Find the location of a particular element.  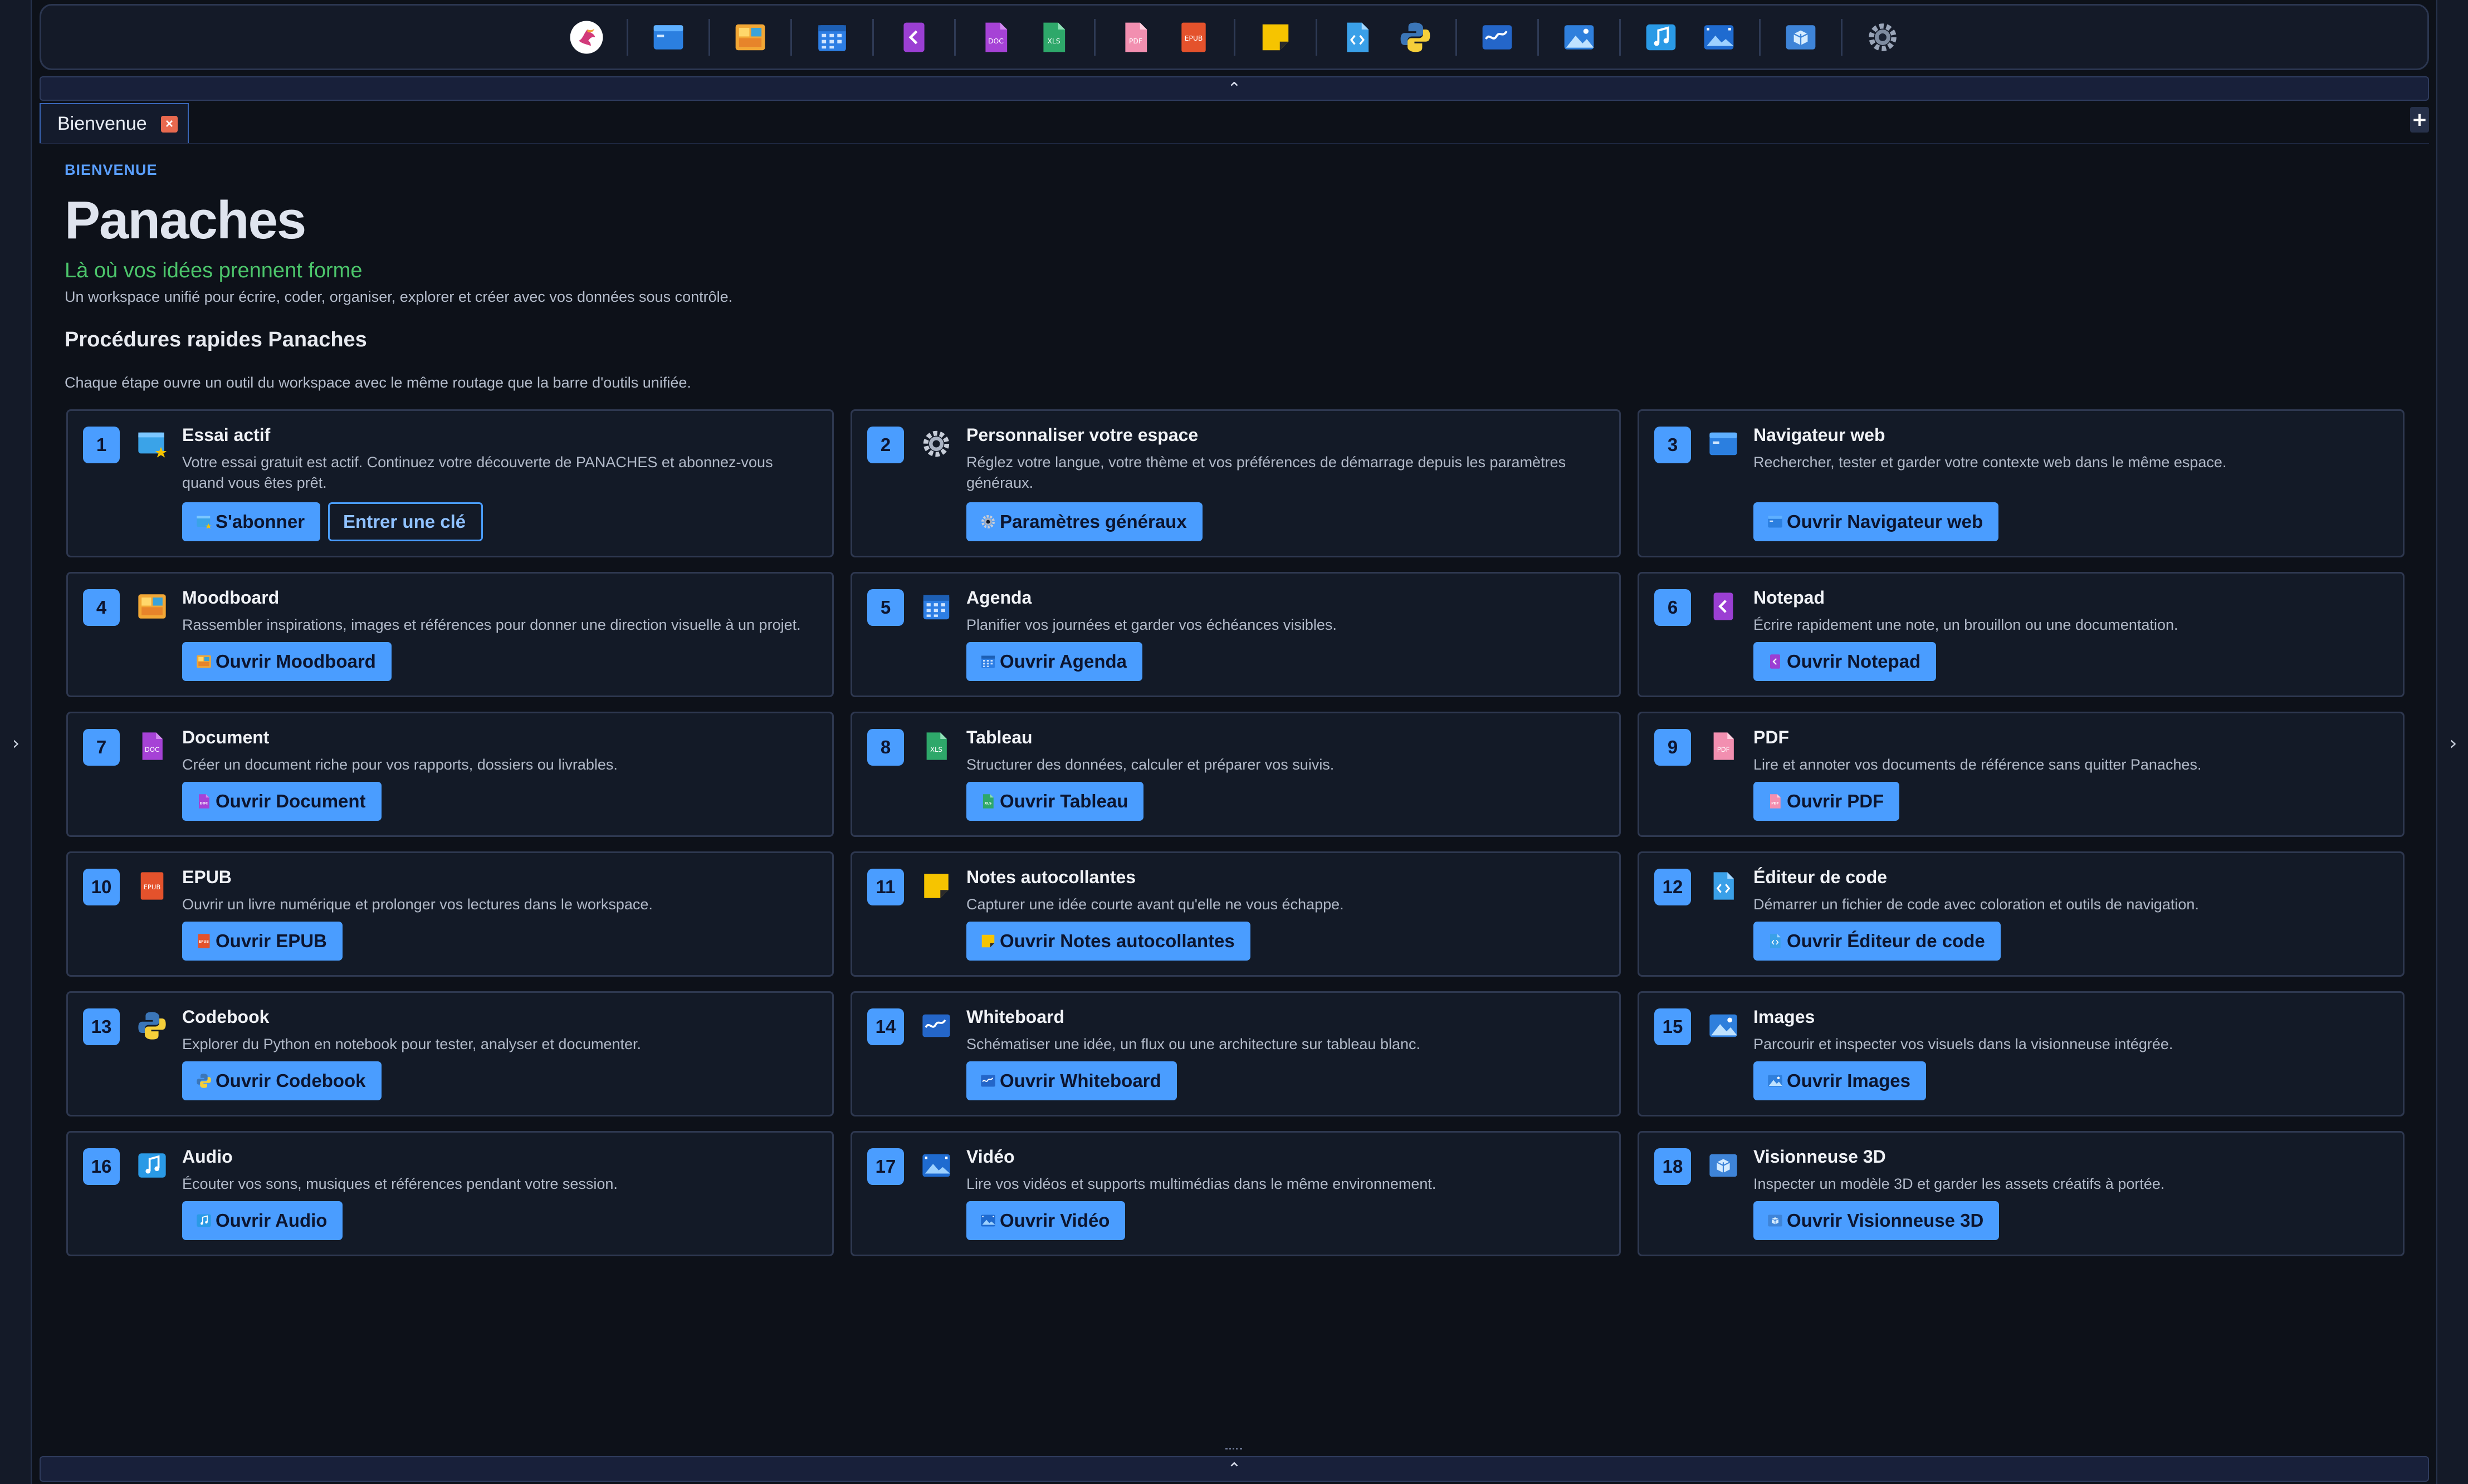

ouvrir-notepad-button: Ouvrir Notepad is located at coordinates (1845, 661).